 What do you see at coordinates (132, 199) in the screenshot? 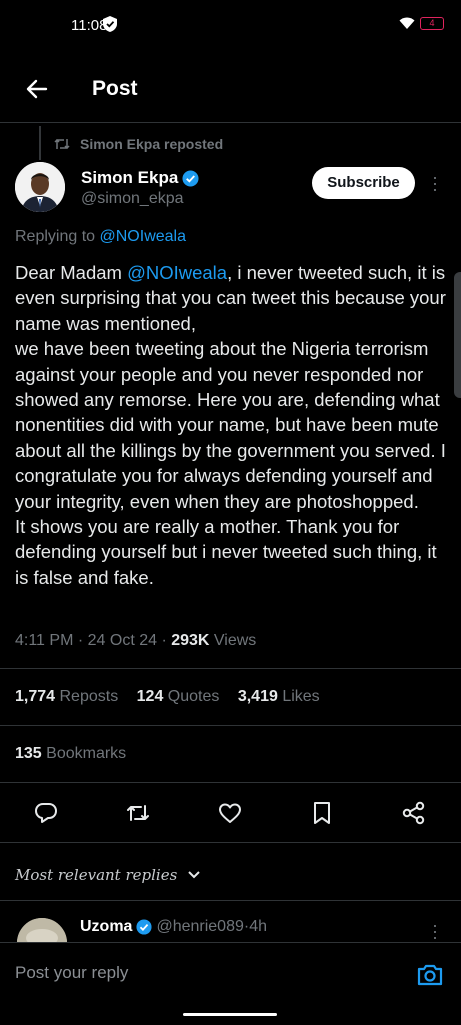
I see `author-handle: @simon_ekpa` at bounding box center [132, 199].